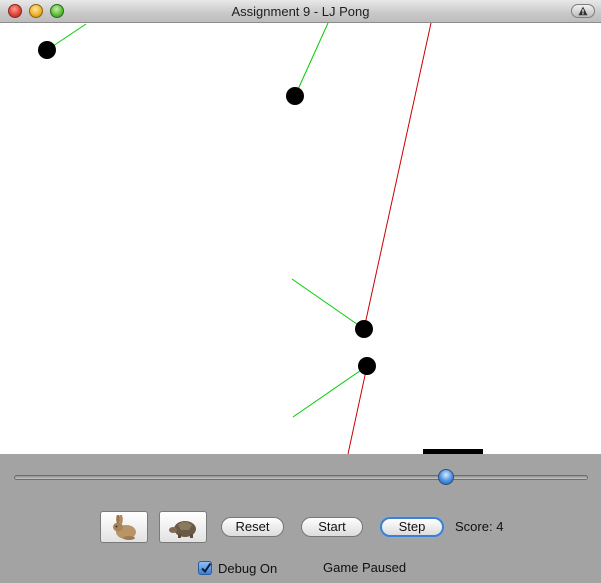 The width and height of the screenshot is (601, 583). Describe the element at coordinates (500, 526) in the screenshot. I see `score-value: 4` at that location.